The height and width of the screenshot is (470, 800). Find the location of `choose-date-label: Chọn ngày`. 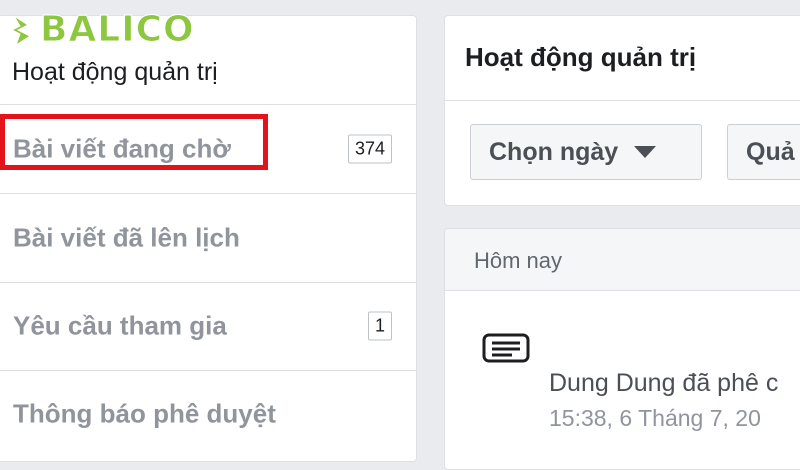

choose-date-label: Chọn ngày is located at coordinates (554, 151).